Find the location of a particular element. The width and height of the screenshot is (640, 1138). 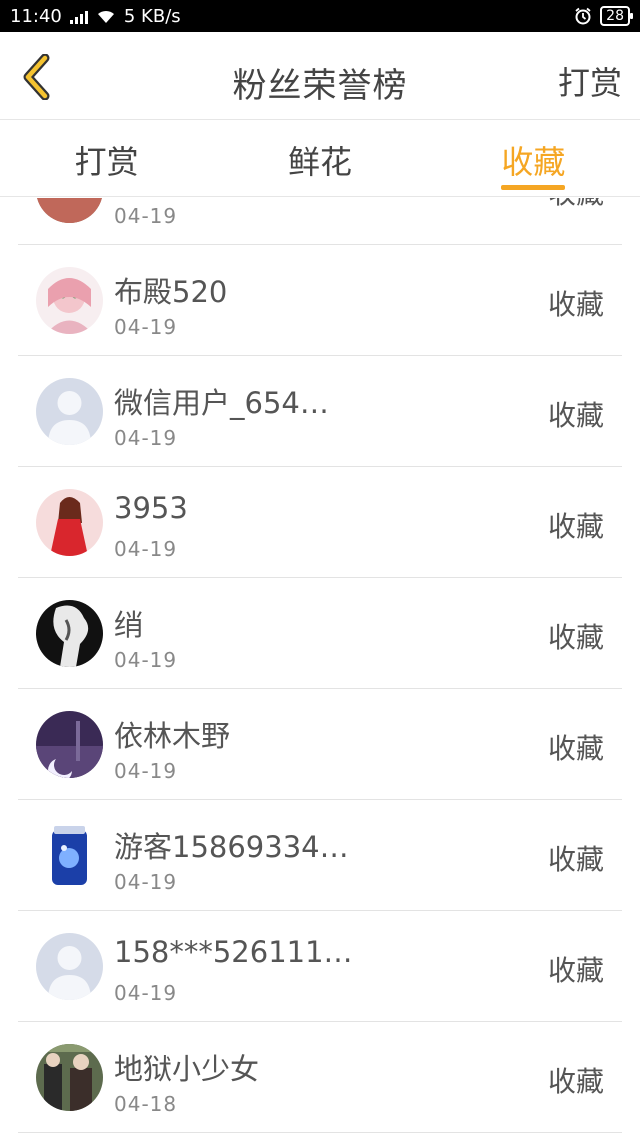

tab-label: 打赏 is located at coordinates (106, 162).